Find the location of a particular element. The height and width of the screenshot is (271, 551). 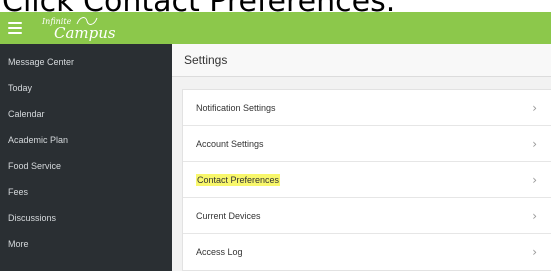

top-bar: Infinite Campus is located at coordinates (275, 28).